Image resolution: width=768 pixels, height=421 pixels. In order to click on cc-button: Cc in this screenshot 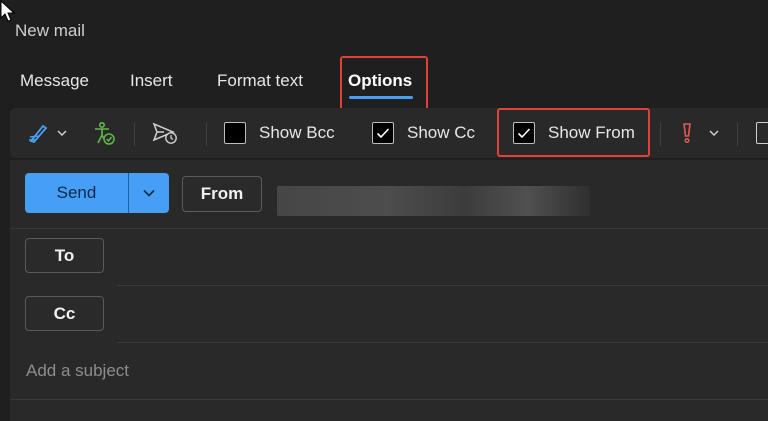, I will do `click(64, 313)`.